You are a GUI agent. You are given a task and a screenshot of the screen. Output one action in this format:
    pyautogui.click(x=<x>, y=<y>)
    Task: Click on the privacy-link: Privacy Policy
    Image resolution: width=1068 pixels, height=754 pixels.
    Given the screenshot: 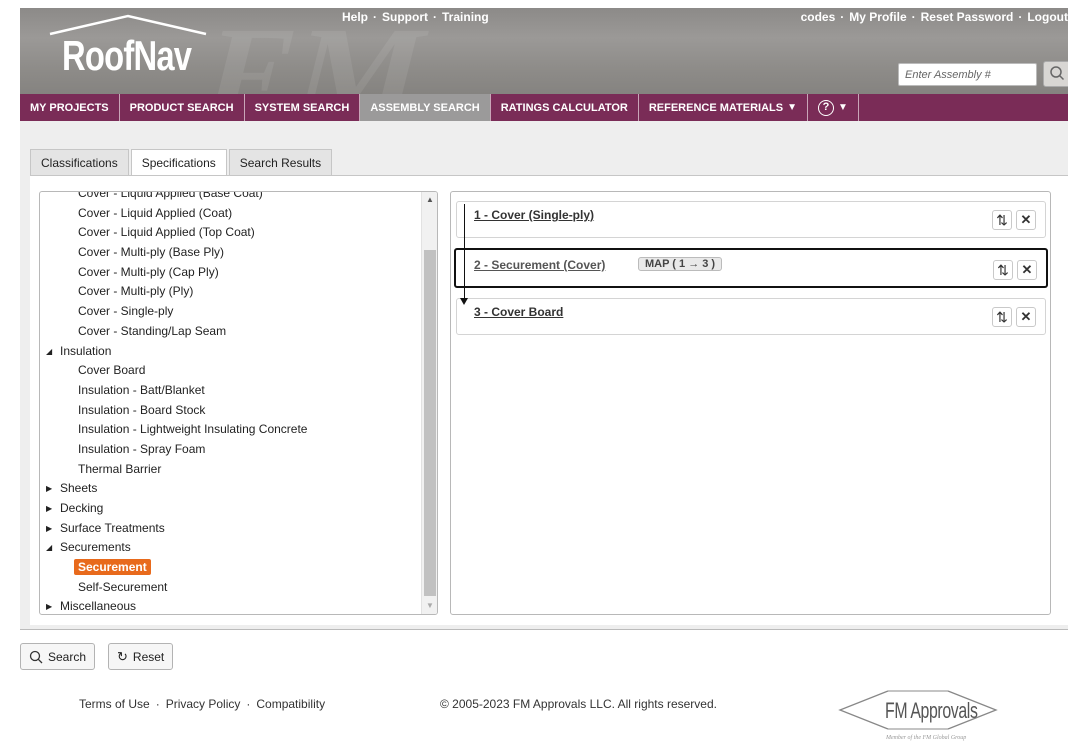 What is the action you would take?
    pyautogui.click(x=203, y=704)
    